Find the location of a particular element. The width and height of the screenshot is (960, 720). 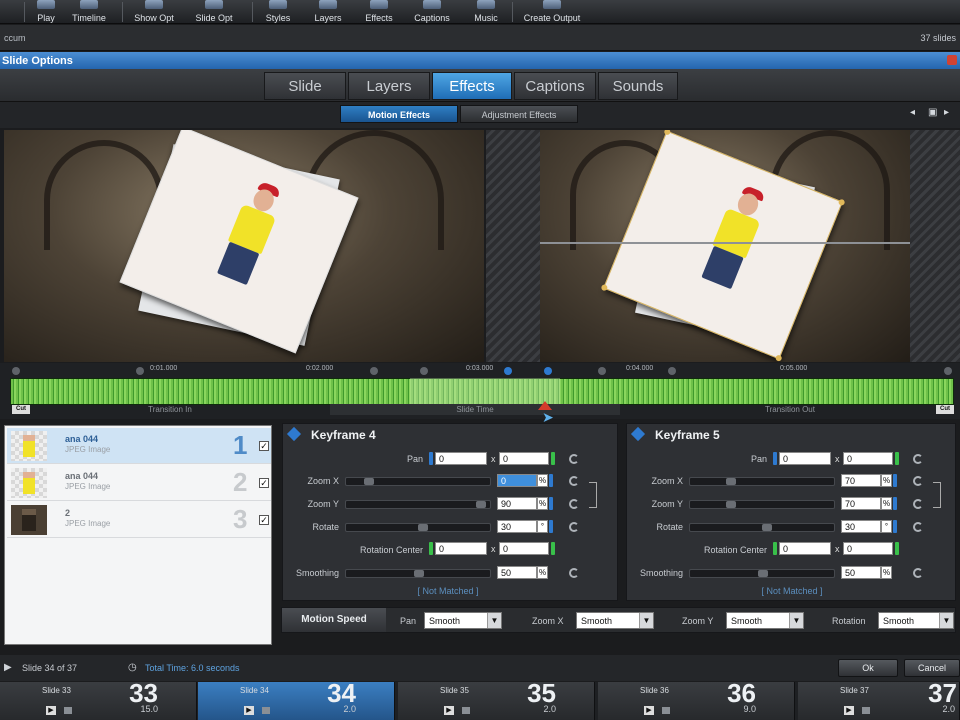

zoom-y-input: 90 is located at coordinates (517, 503).